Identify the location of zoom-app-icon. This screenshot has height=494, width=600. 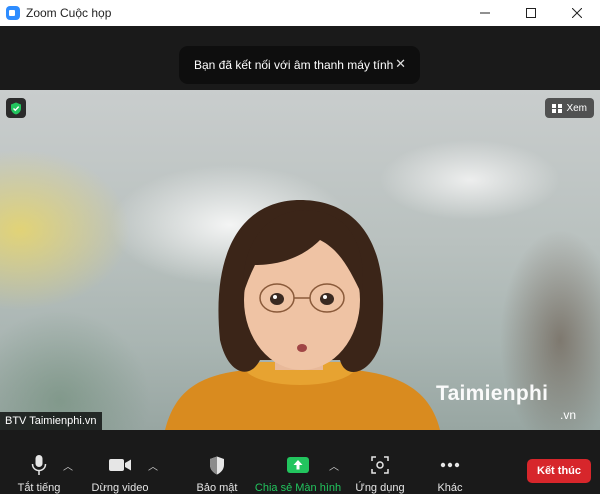
(13, 13).